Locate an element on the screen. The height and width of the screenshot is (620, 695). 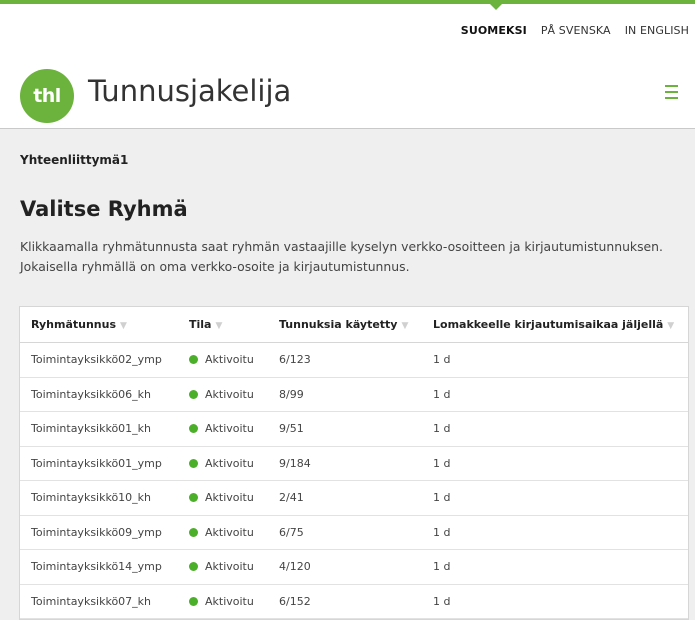
group-id-cell: Toimintayksikkö01_kh is located at coordinates (99, 429).